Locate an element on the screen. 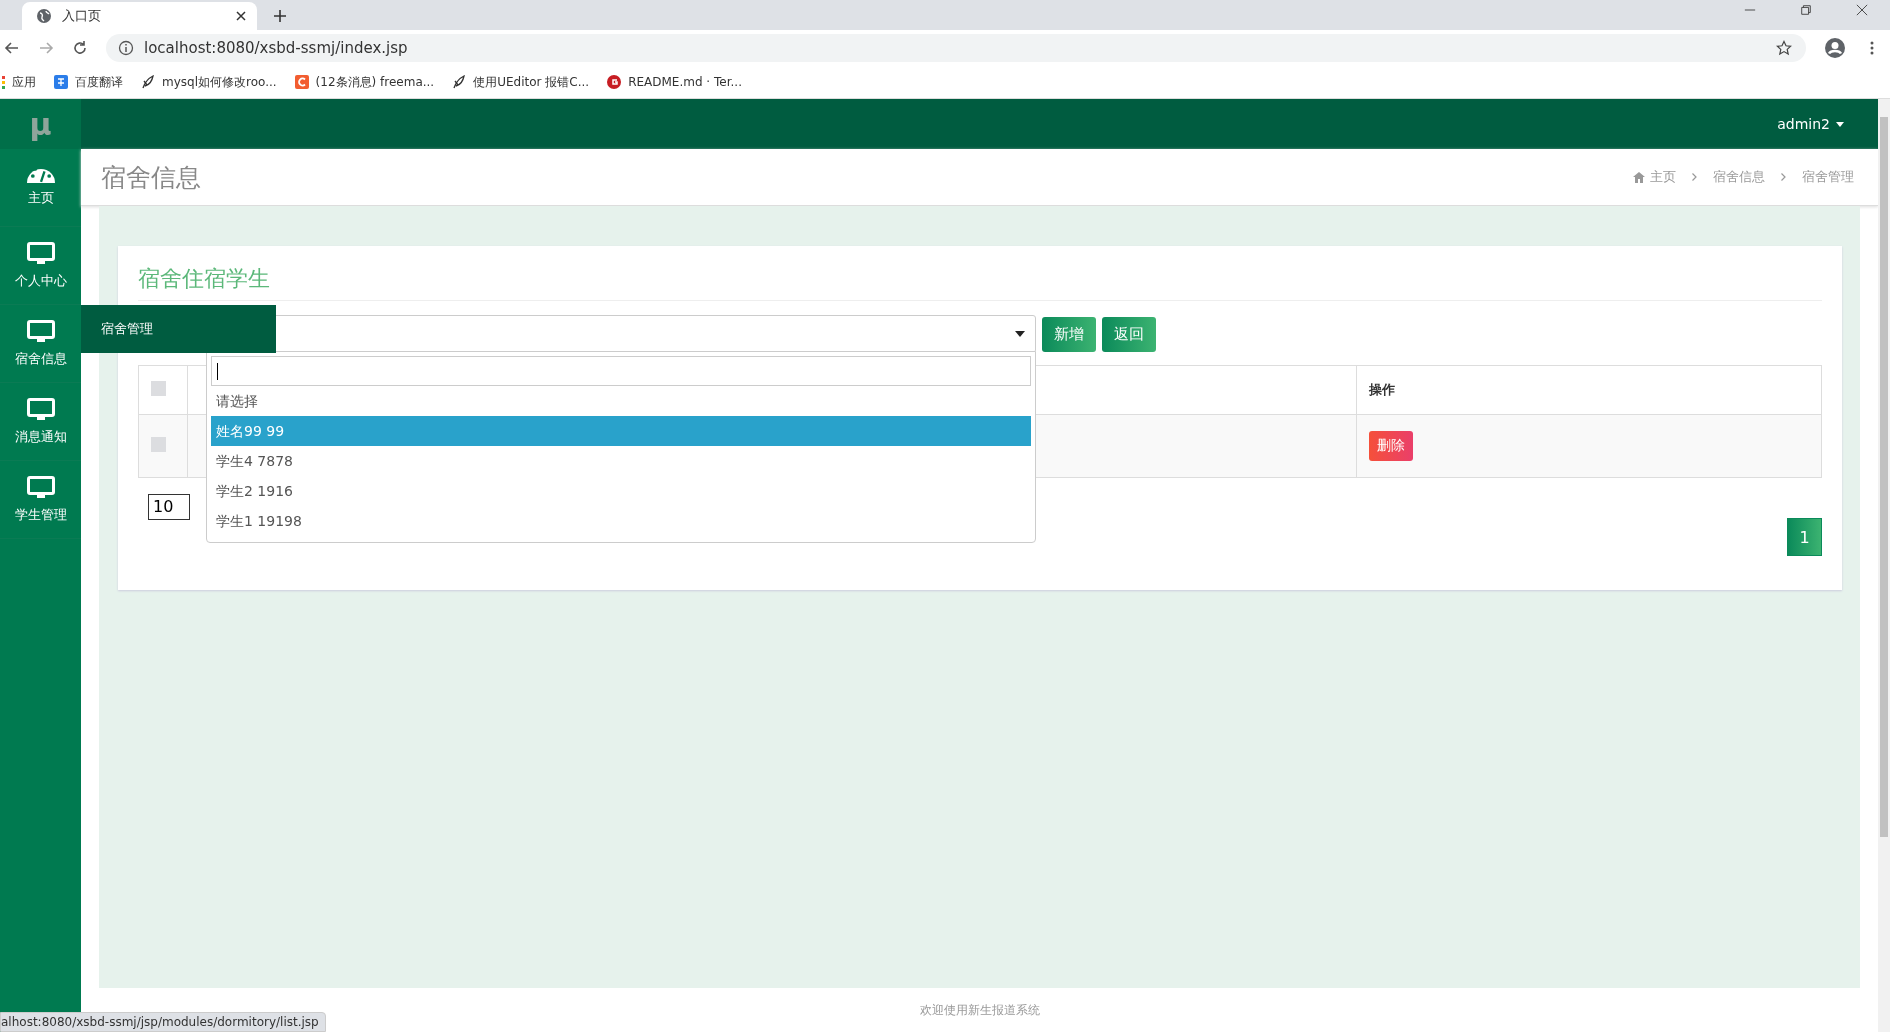 The height and width of the screenshot is (1032, 1890). logo: μ is located at coordinates (40, 124).